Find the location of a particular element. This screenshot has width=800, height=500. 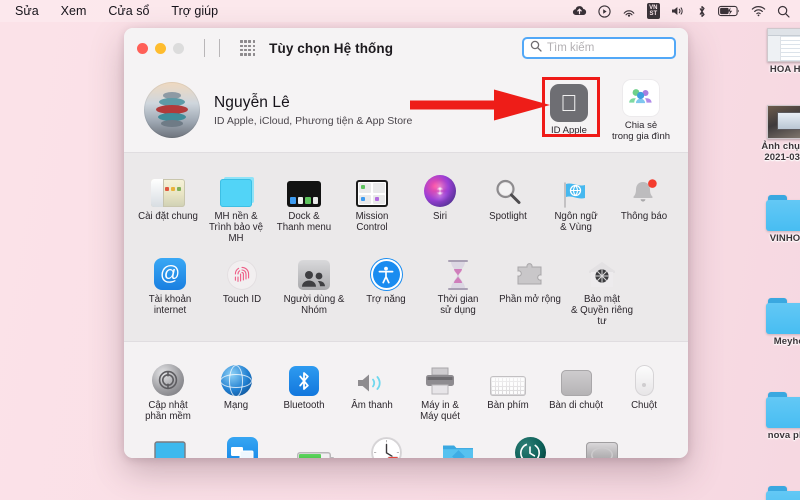

pref-item-spotlight: Spotlight is located at coordinates (508, 205).